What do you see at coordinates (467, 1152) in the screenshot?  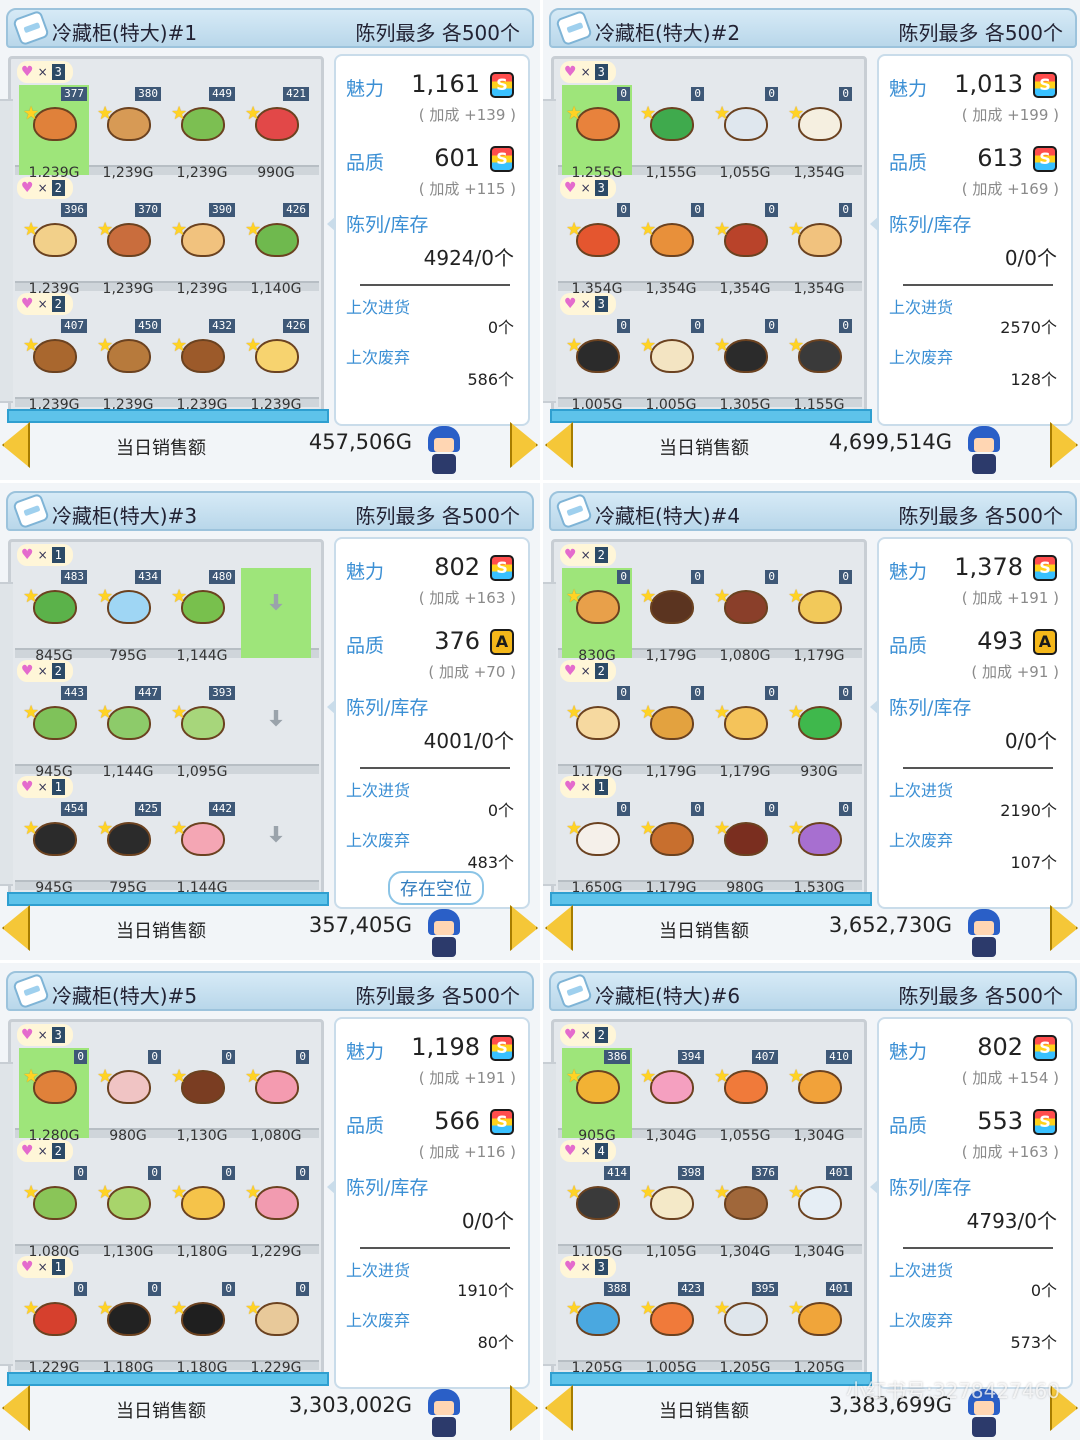 I see `quality-bonus: ( 加成 +116 )` at bounding box center [467, 1152].